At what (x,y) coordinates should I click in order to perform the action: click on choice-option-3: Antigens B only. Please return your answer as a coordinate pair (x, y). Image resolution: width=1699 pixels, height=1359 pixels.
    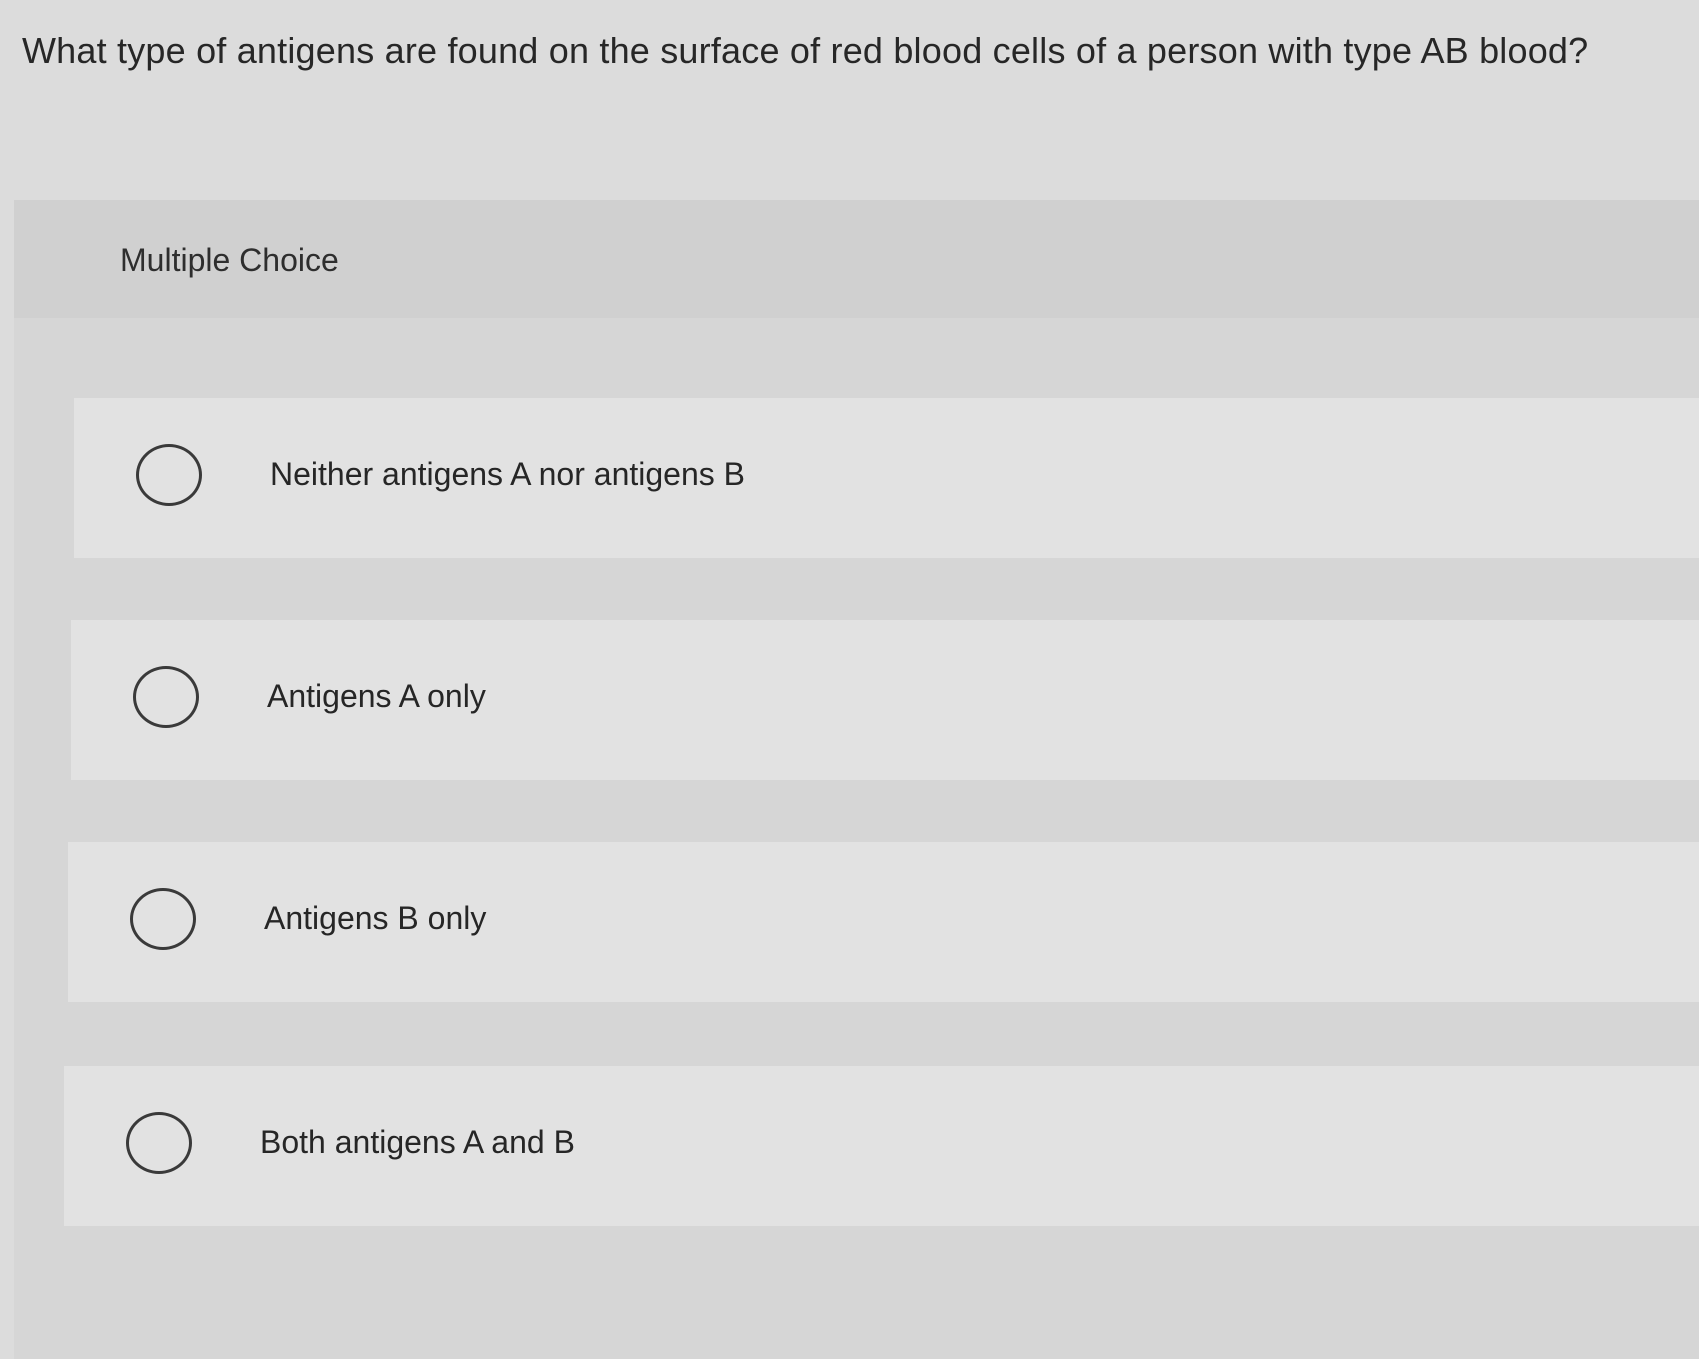
    Looking at the image, I should click on (883, 922).